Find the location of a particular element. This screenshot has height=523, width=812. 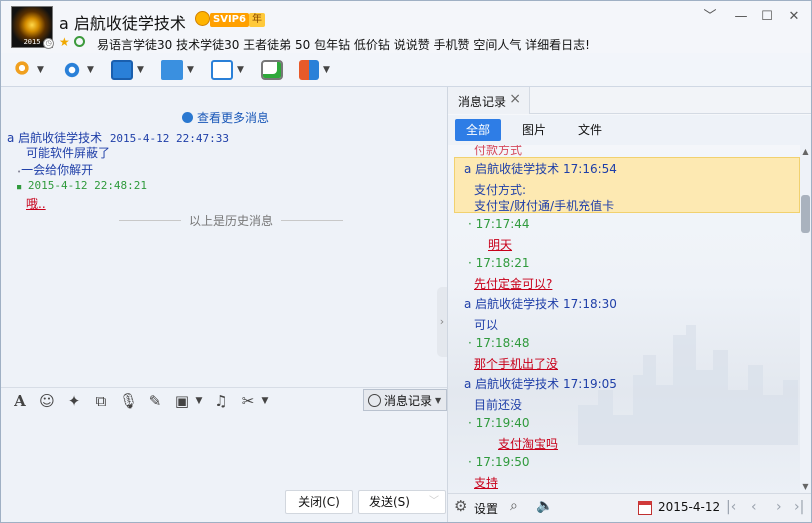

magic-wand-icon: ✦ is located at coordinates (74, 401).